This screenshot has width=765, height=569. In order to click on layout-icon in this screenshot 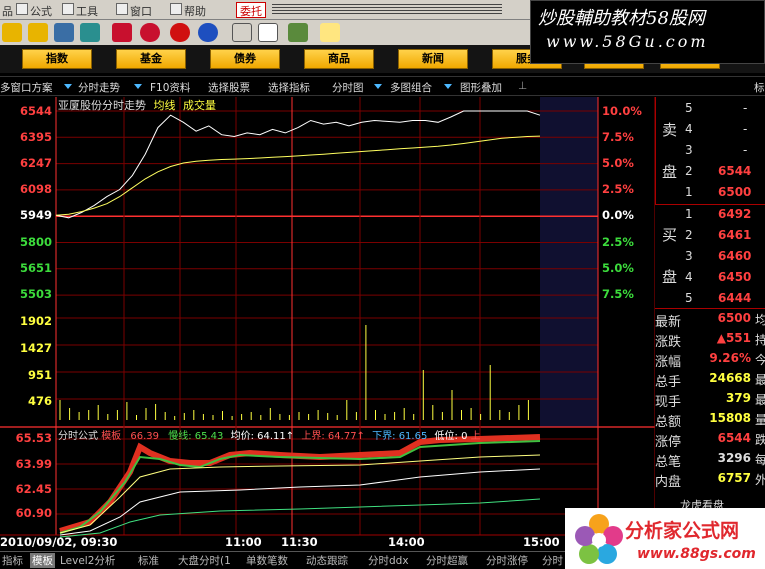, I will do `click(268, 32)`.